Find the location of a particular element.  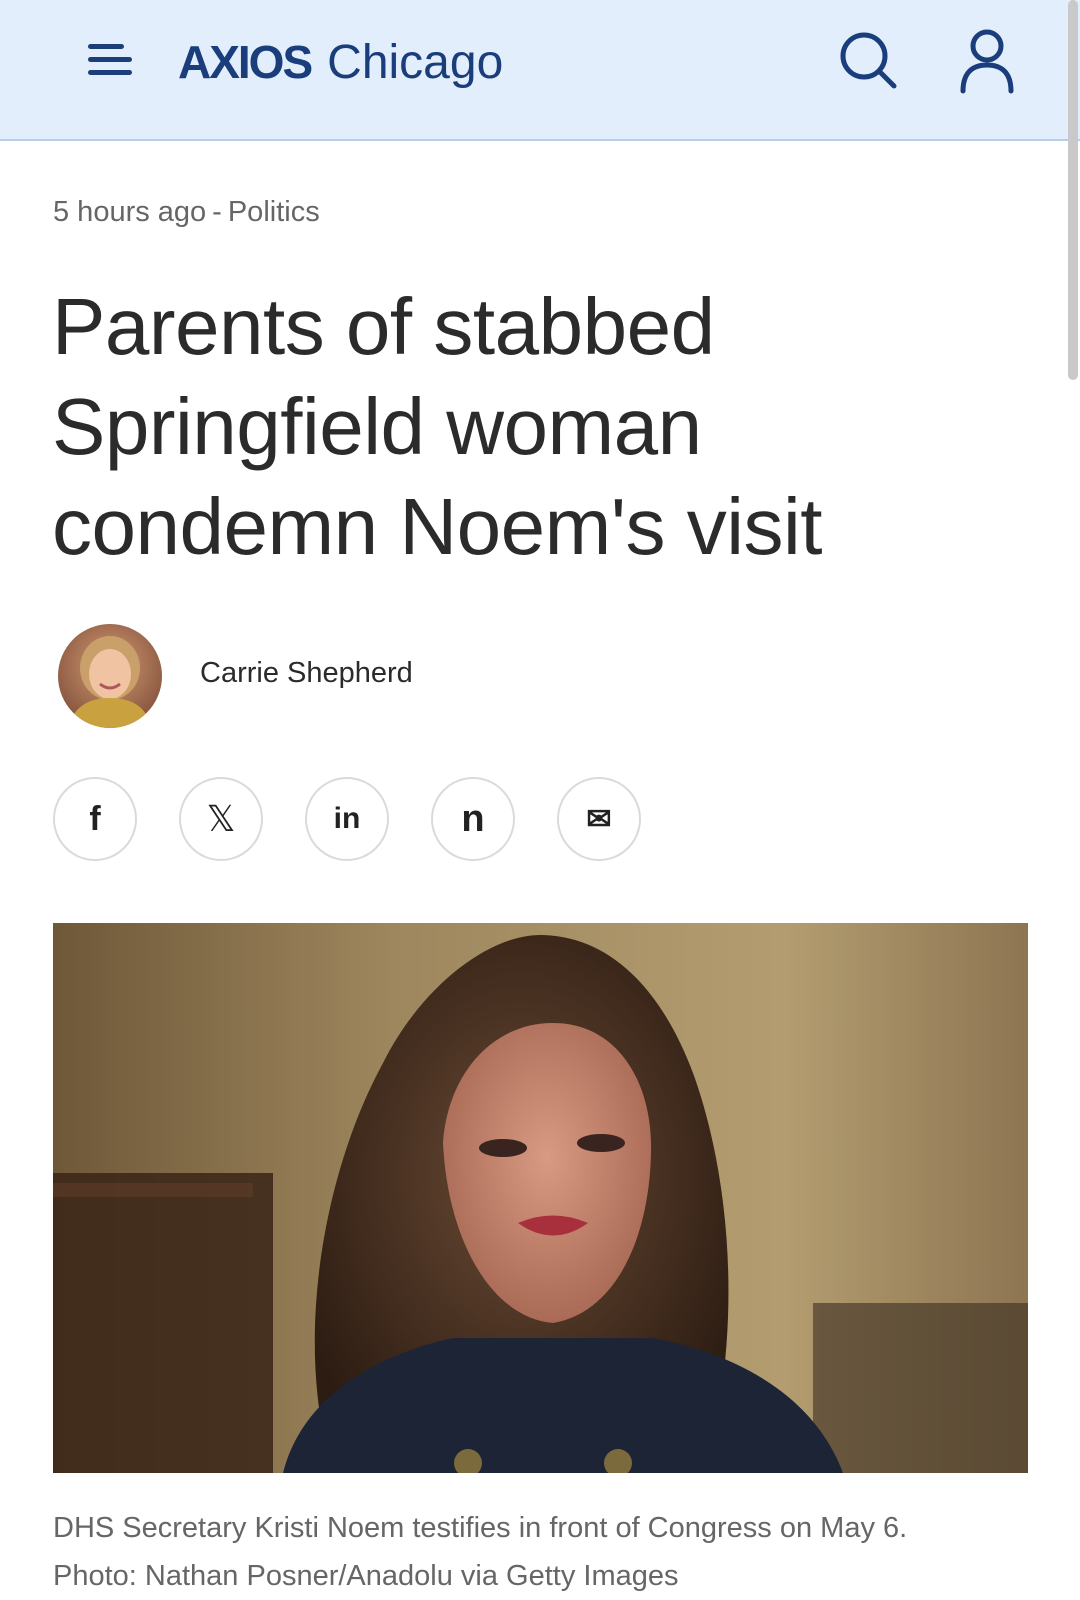

x-icon: 𝕏 is located at coordinates (221, 818).